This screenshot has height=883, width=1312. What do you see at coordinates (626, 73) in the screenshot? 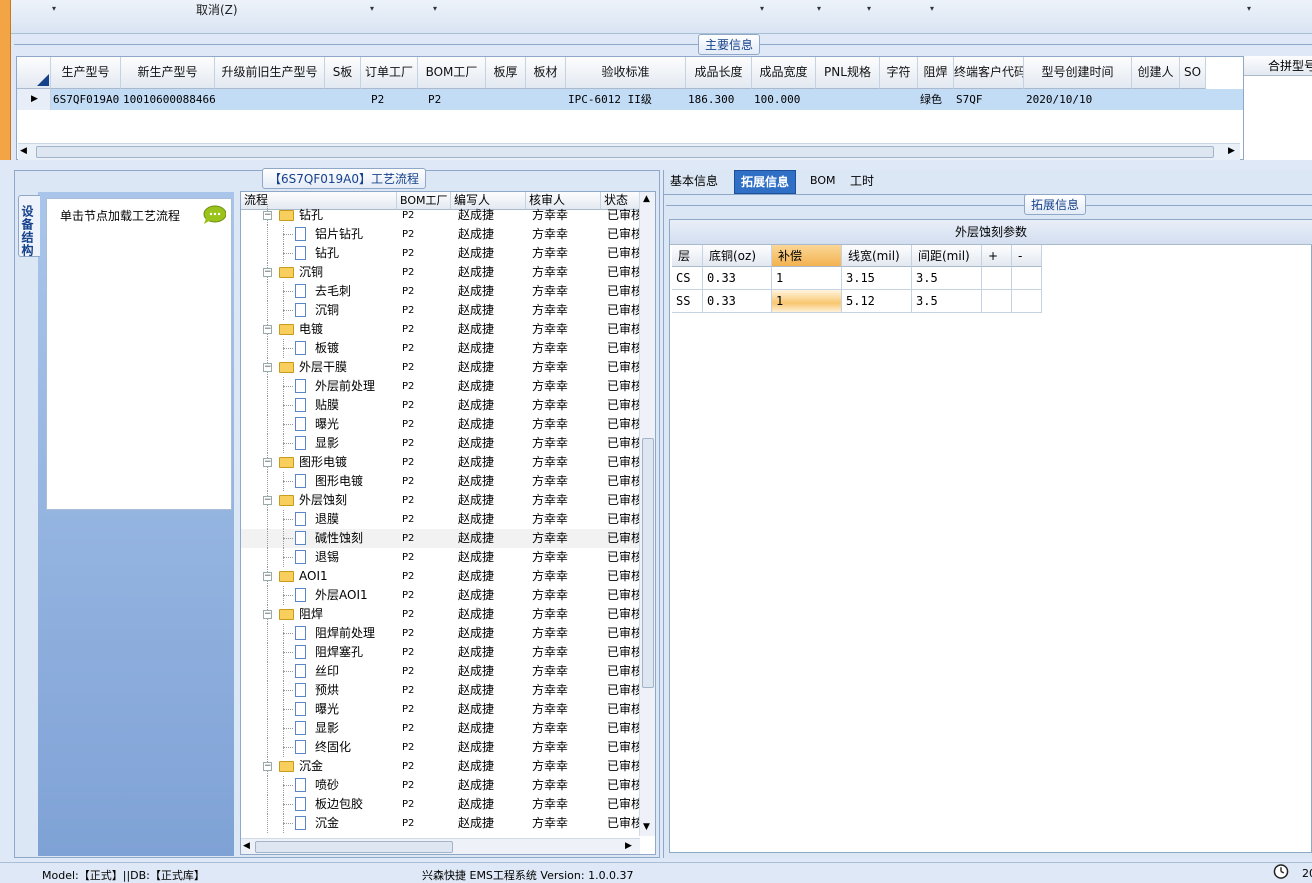
I see `column-header-acceptance-standard: 验收标准` at bounding box center [626, 73].